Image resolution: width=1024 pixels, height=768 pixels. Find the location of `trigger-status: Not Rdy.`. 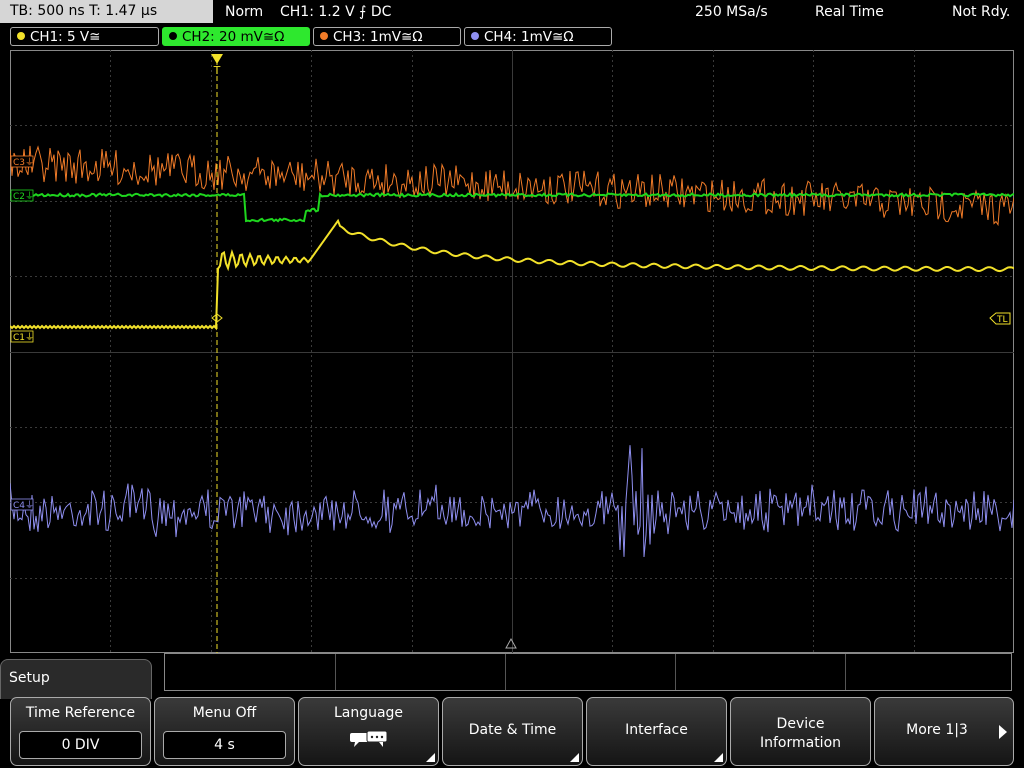

trigger-status: Not Rdy. is located at coordinates (981, 12).